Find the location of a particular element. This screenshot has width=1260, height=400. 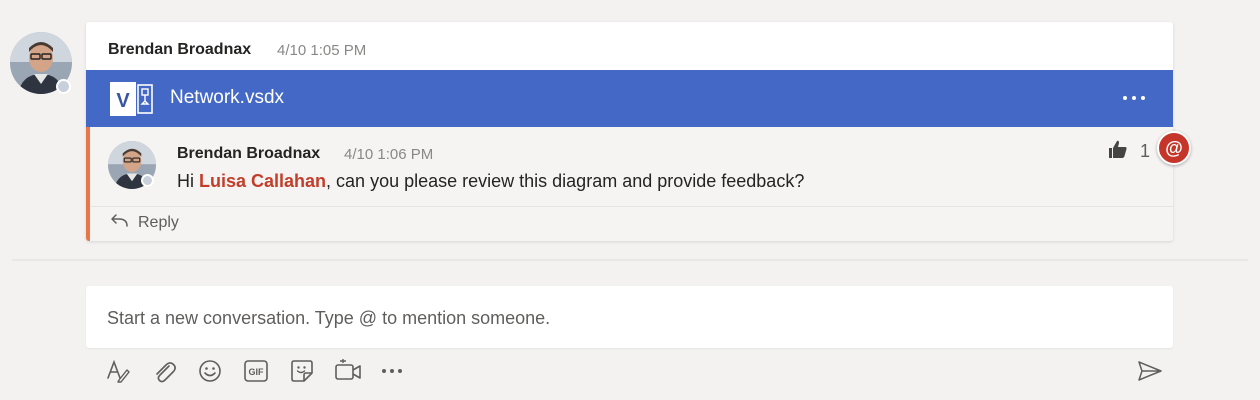

message-header: Brendan Broadnax 4/10 1:05 PM is located at coordinates (629, 46).